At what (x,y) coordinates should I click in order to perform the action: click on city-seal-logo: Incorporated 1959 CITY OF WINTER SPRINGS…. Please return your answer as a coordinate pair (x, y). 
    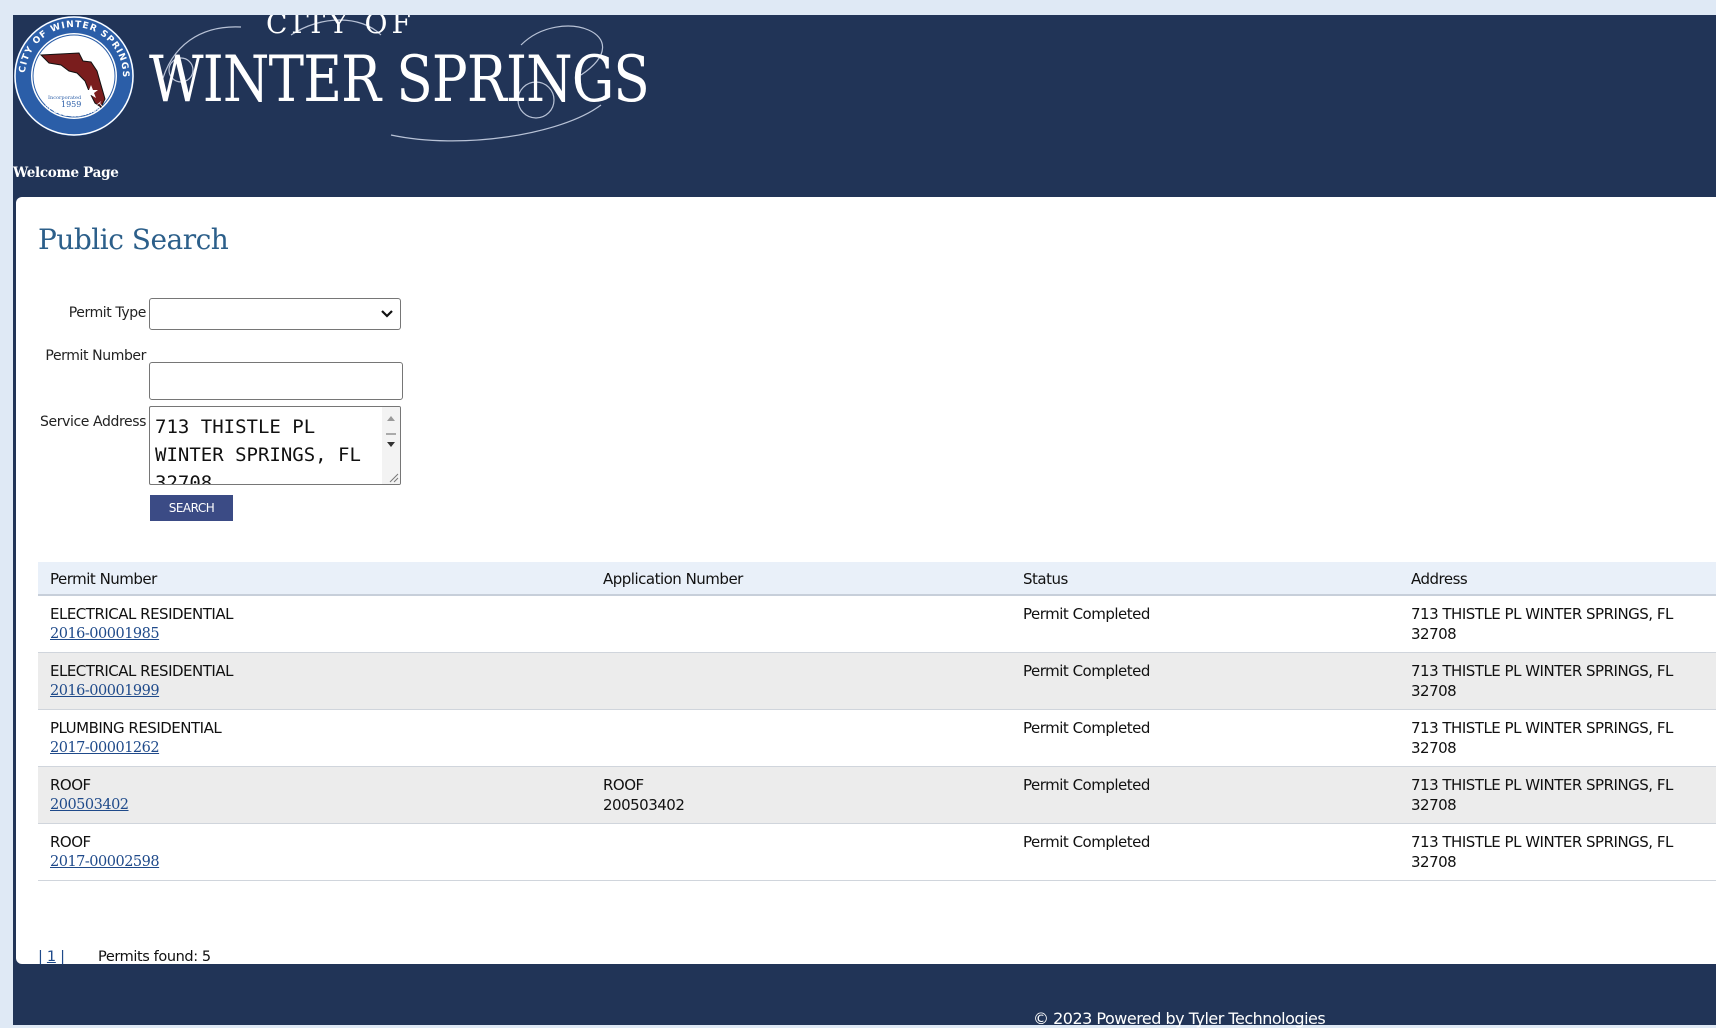
    Looking at the image, I should click on (74, 76).